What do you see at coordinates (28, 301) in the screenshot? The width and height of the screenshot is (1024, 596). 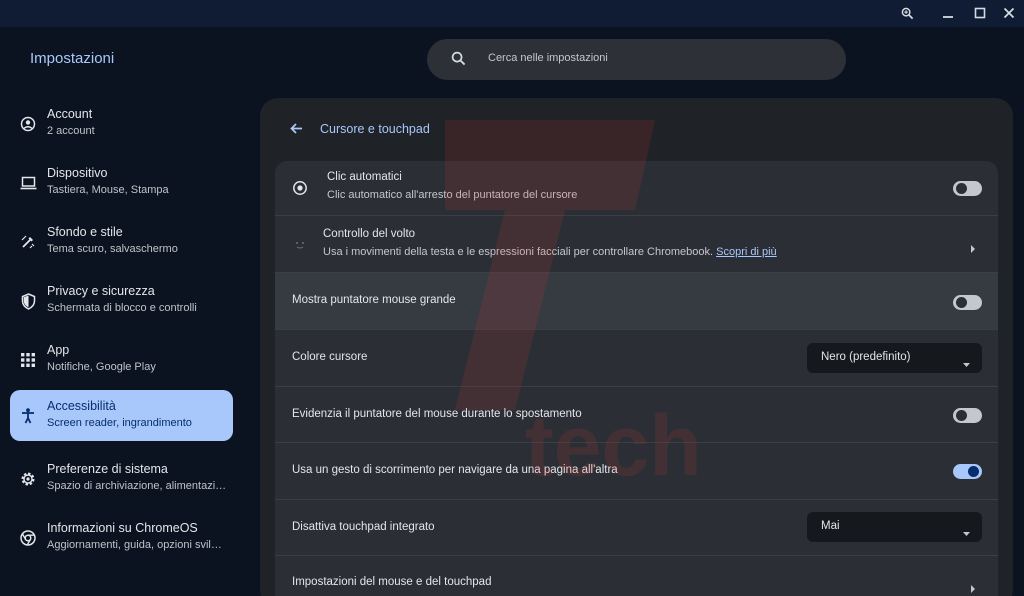 I see `shield-icon` at bounding box center [28, 301].